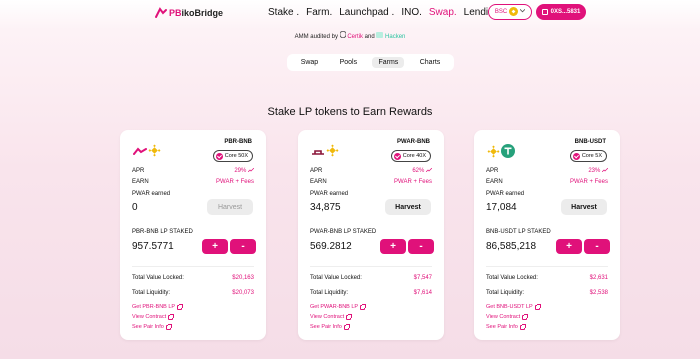 The image size is (700, 359). What do you see at coordinates (598, 170) in the screenshot?
I see `apr-value-wrap: 23%` at bounding box center [598, 170].